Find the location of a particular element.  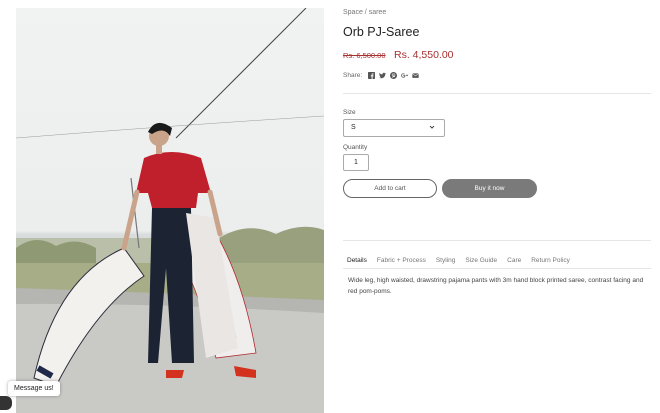

tab-fabric-process: Fabric + Process is located at coordinates (401, 262).